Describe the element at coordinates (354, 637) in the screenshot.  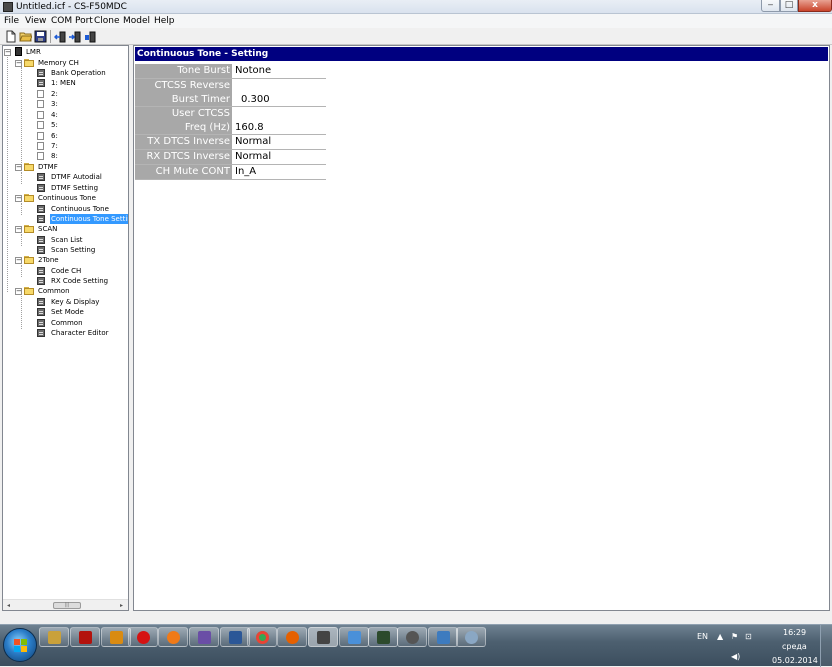
I see `taskbar-remote-desktop` at that location.